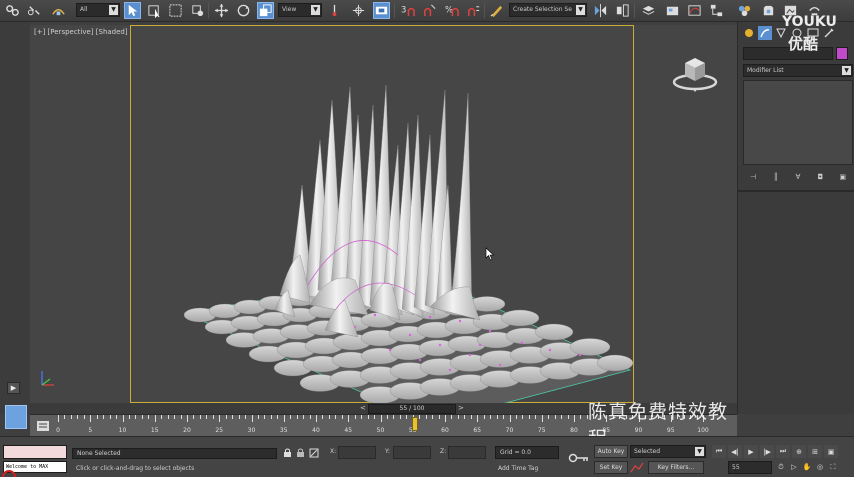 This screenshot has width=854, height=477. What do you see at coordinates (403, 9) in the screenshot?
I see `svg-text: 3` at bounding box center [403, 9].